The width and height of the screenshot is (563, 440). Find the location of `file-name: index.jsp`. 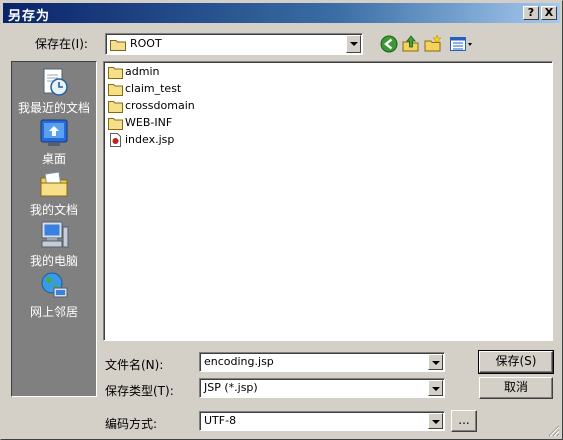

file-name: index.jsp is located at coordinates (150, 139).